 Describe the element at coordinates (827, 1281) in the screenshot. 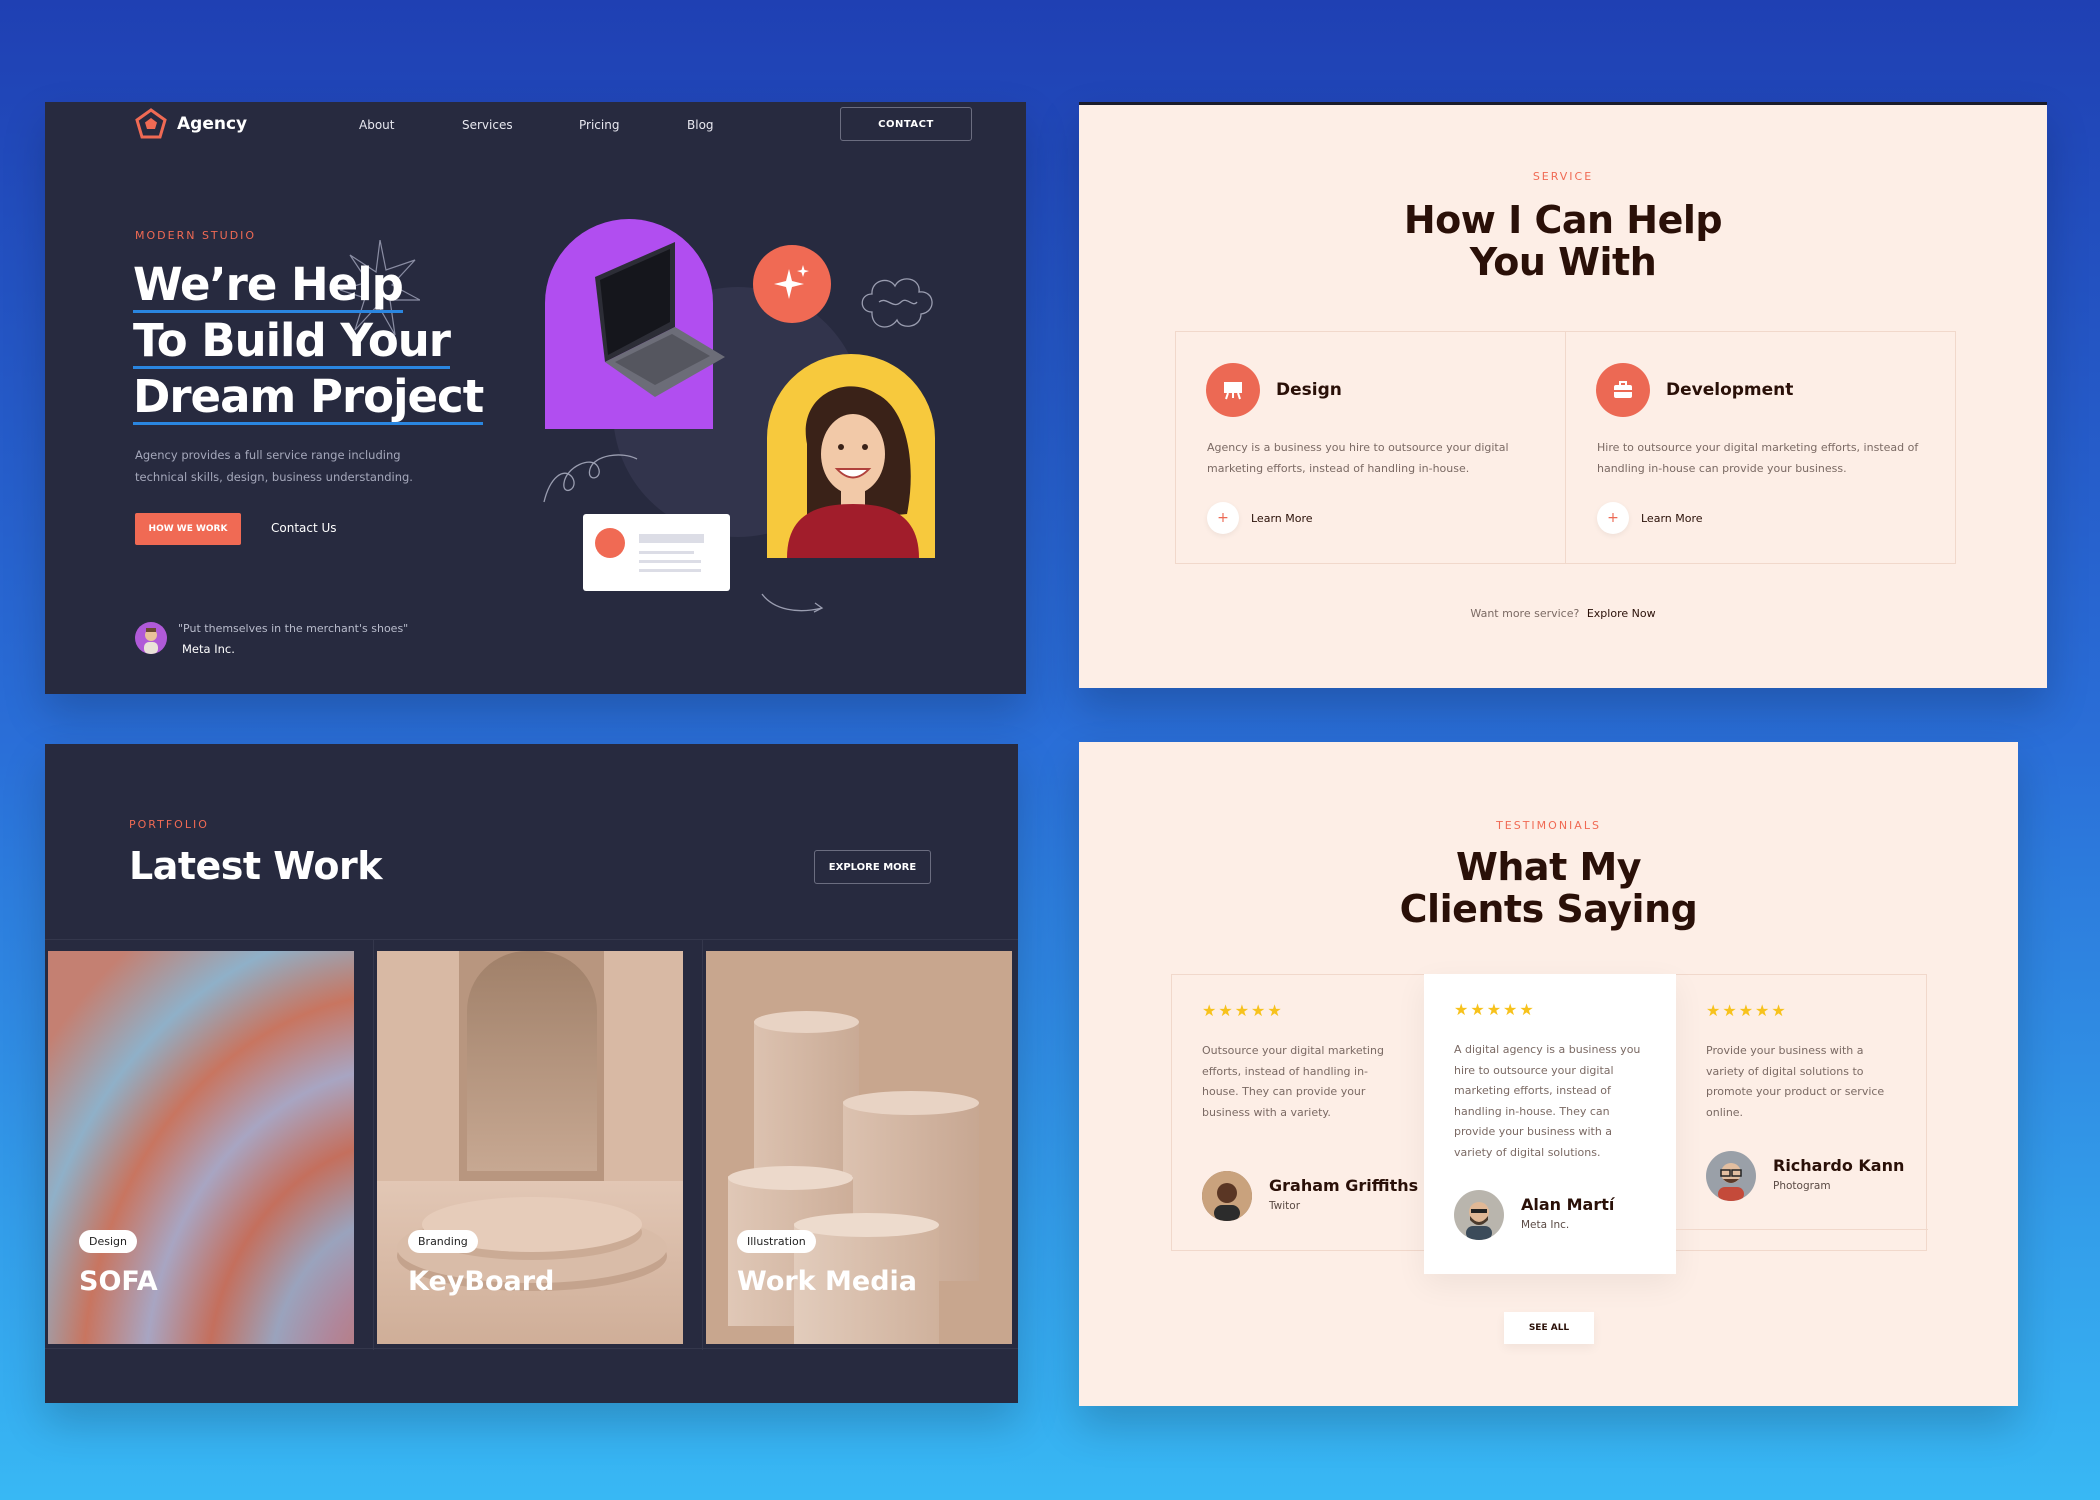

I see `portfolio-name: Work Media` at that location.